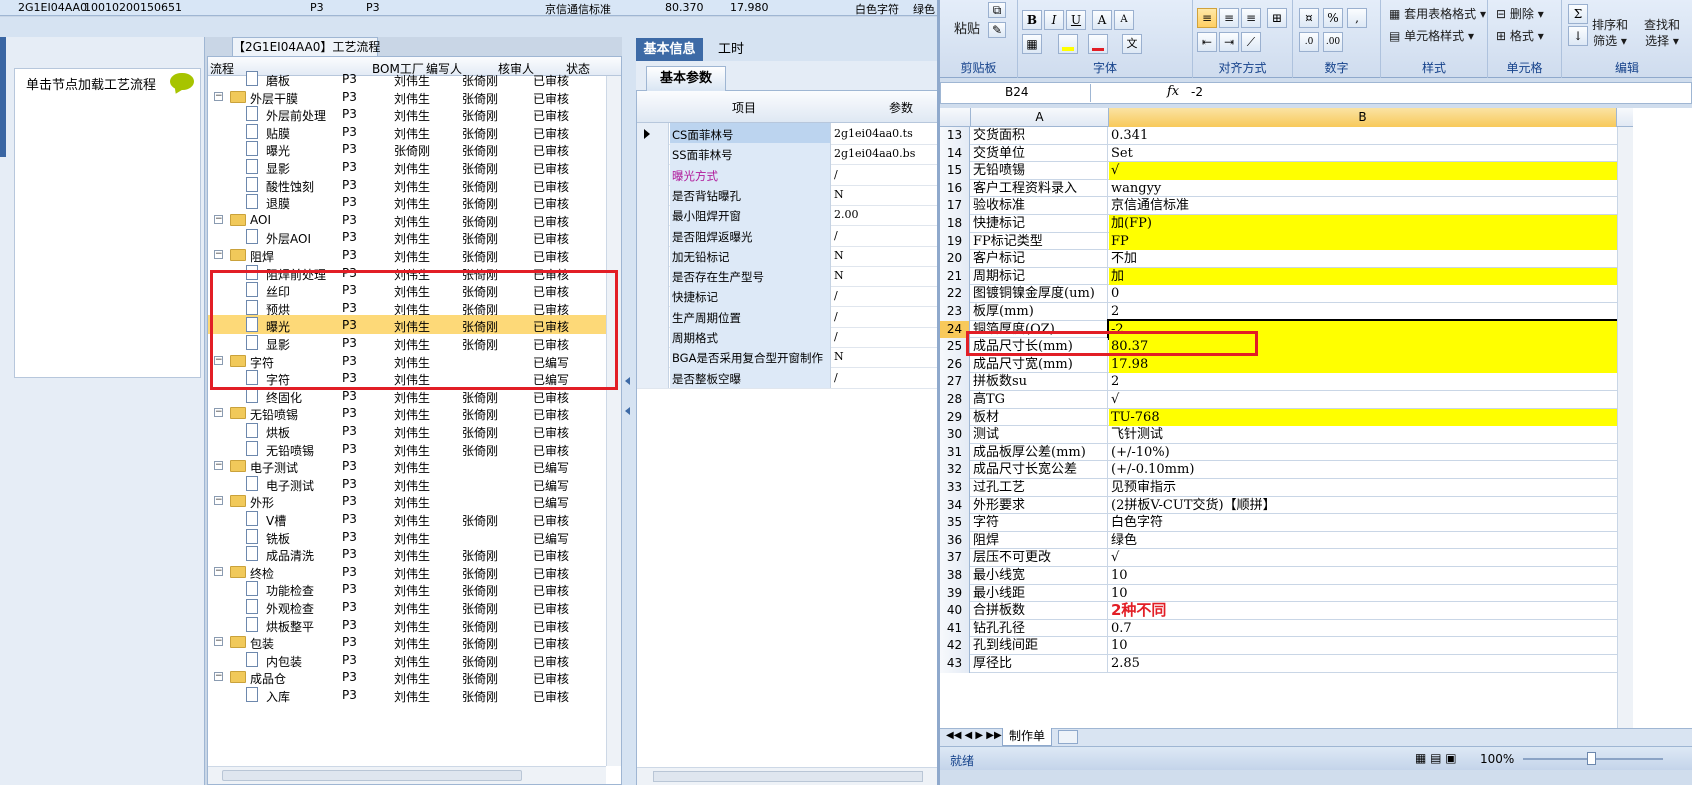 The image size is (1692, 785). I want to click on decrease-decimal-button: .00, so click(1333, 42).